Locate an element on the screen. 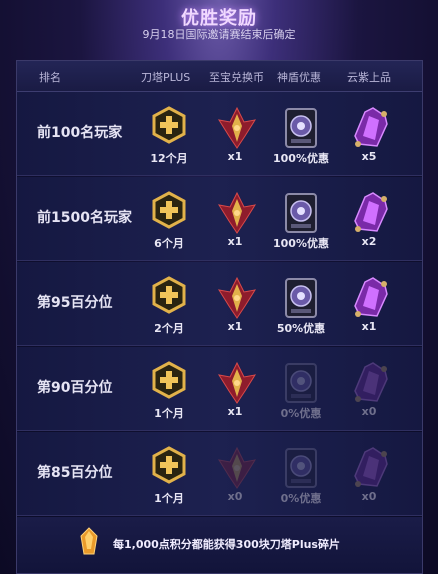 The height and width of the screenshot is (574, 438). column-header-rank: 排名 is located at coordinates (50, 77).